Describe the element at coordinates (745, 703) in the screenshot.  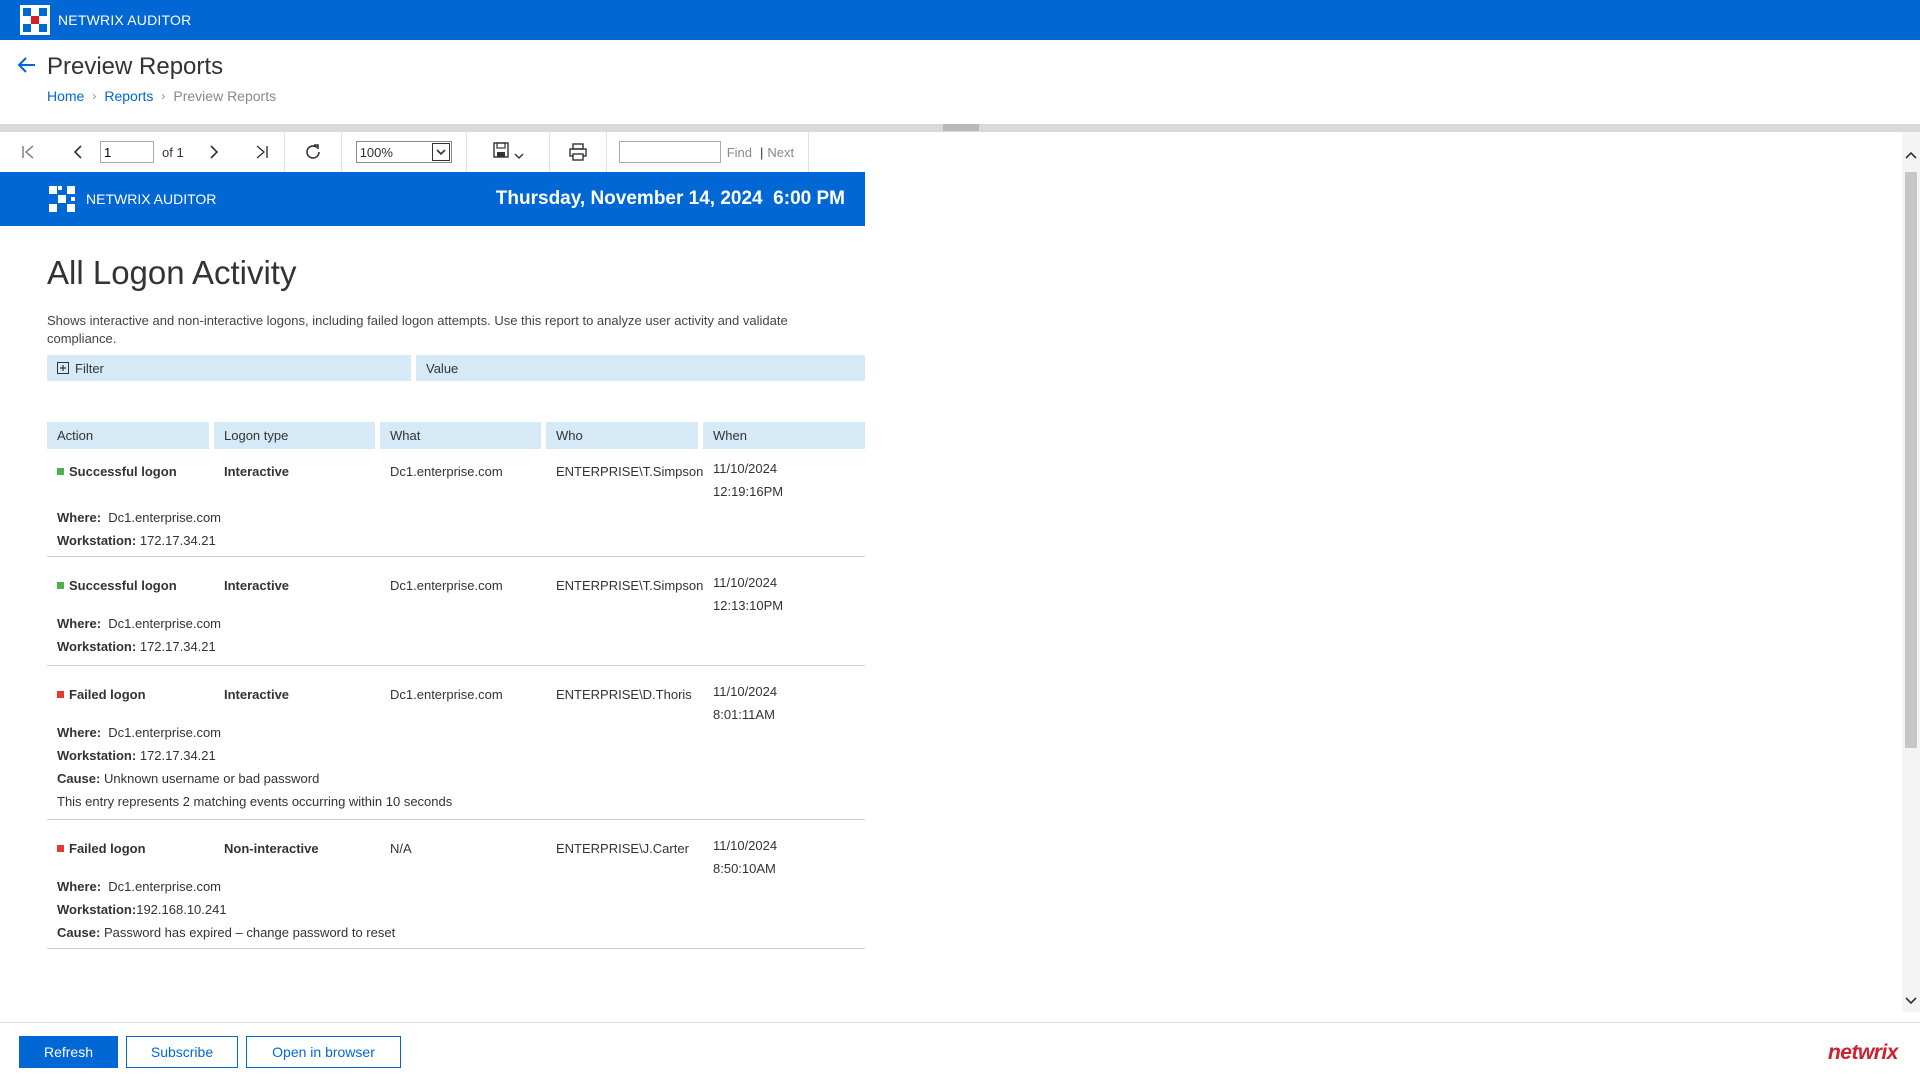
I see `when-value: 11/10/2024 8:01:11AM` at that location.